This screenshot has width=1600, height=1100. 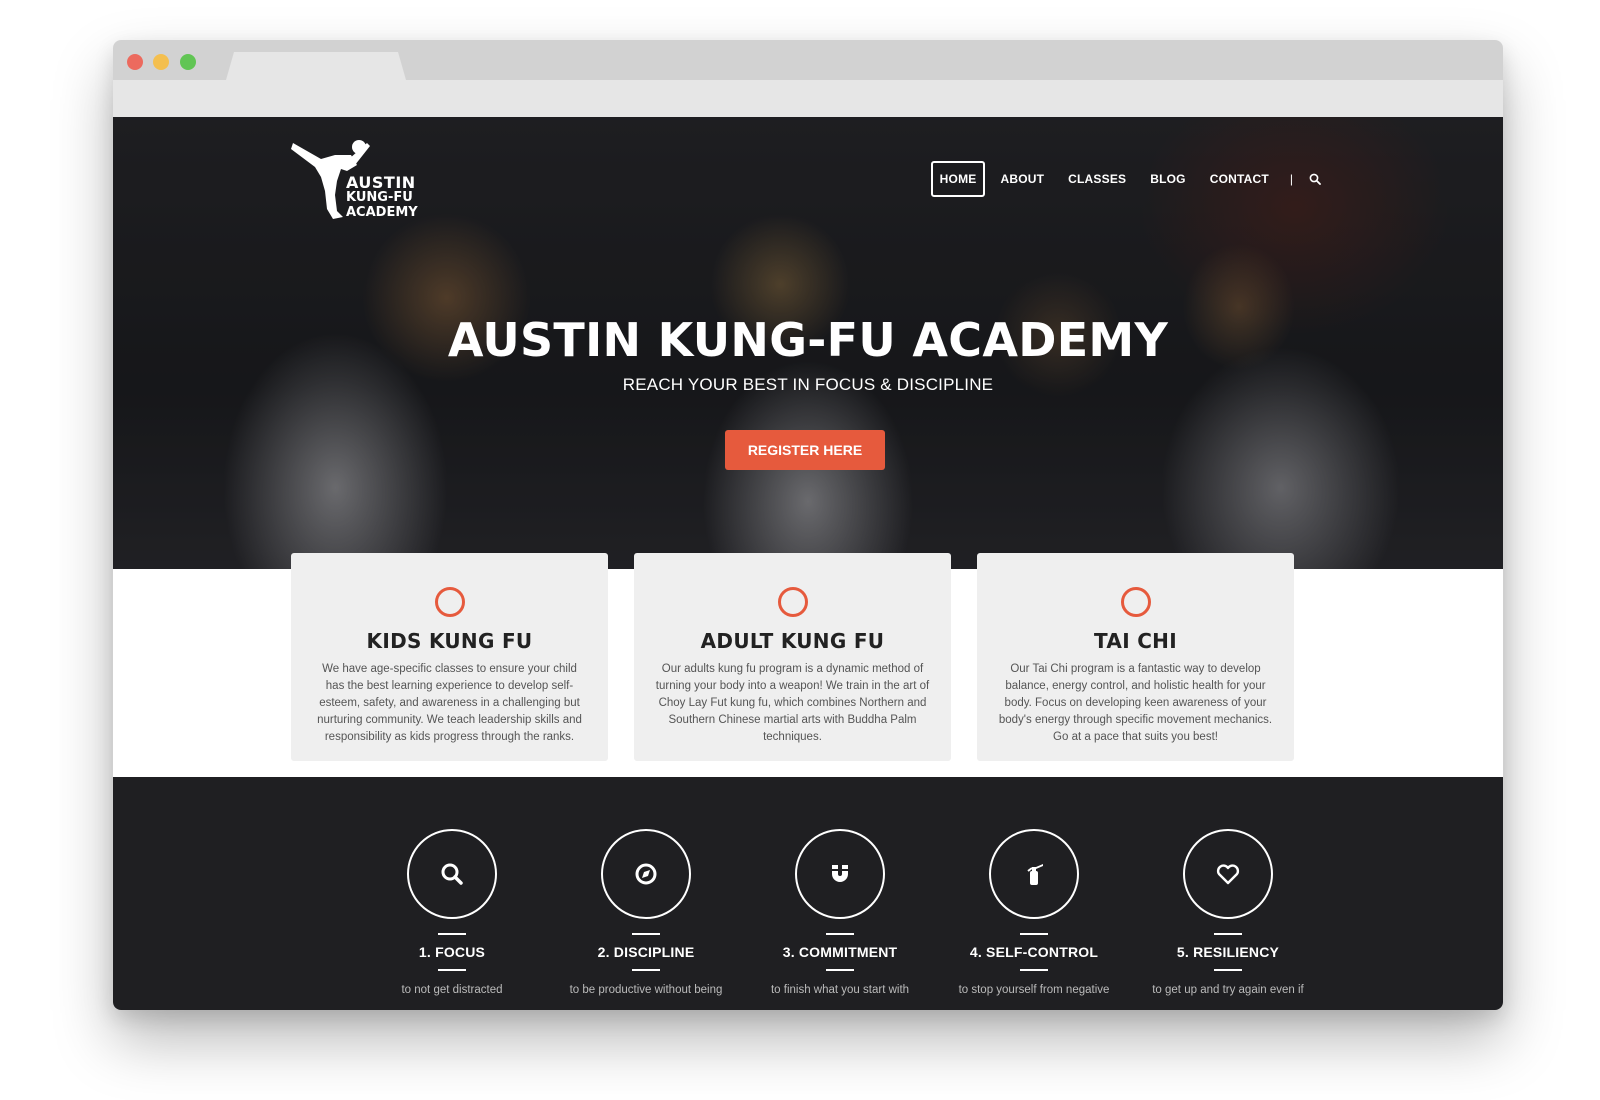 What do you see at coordinates (1097, 179) in the screenshot?
I see `nav-classes: CLASSES` at bounding box center [1097, 179].